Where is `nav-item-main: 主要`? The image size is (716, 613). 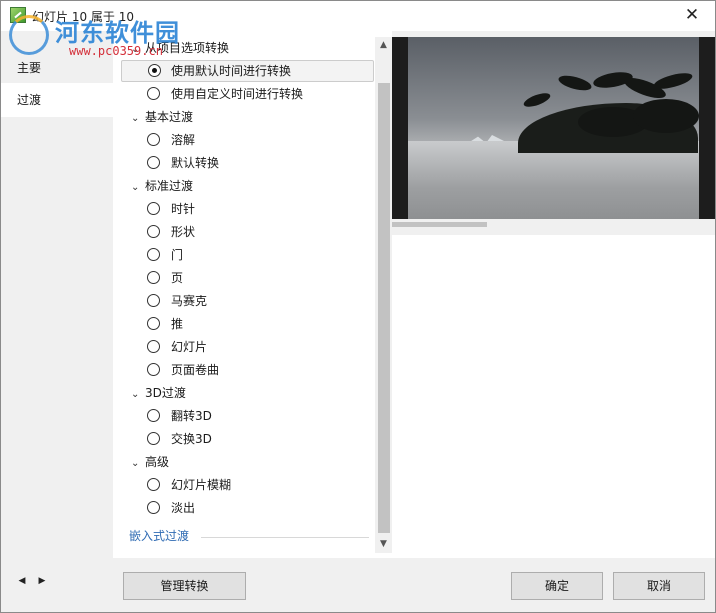
nav-item-main: 主要 is located at coordinates (57, 68).